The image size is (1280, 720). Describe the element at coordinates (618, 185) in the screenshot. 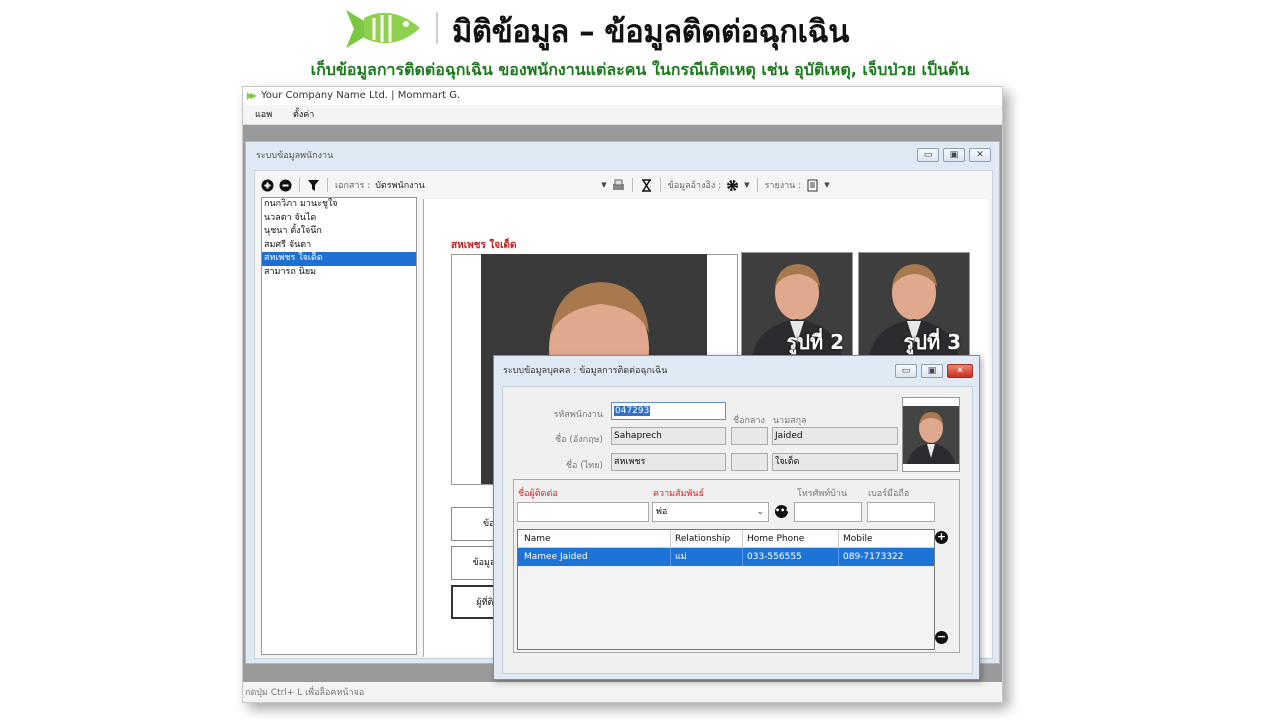

I see `print-icon` at that location.